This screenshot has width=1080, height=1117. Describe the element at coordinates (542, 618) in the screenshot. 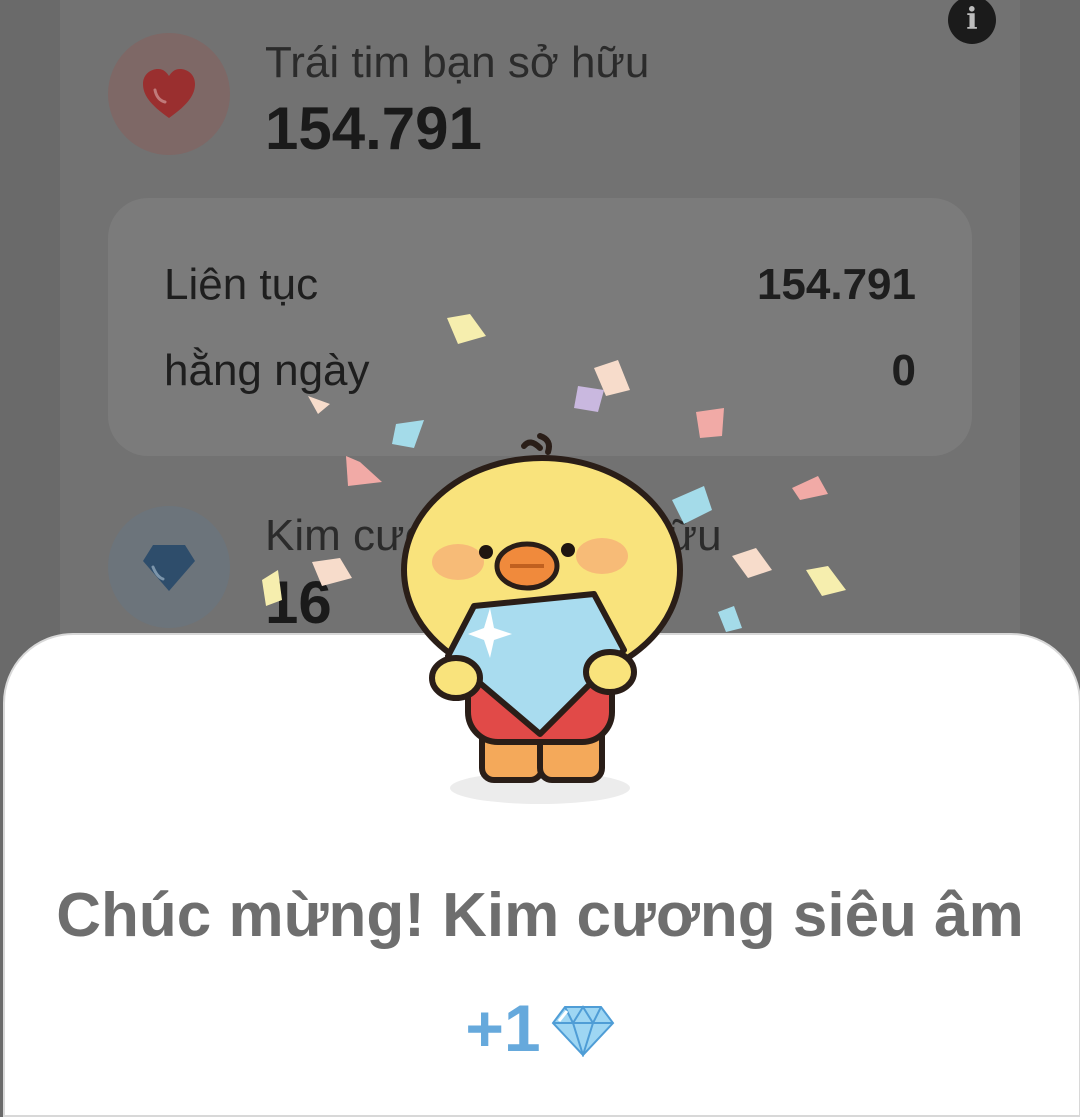

I see `duck-mascot-illustration` at that location.